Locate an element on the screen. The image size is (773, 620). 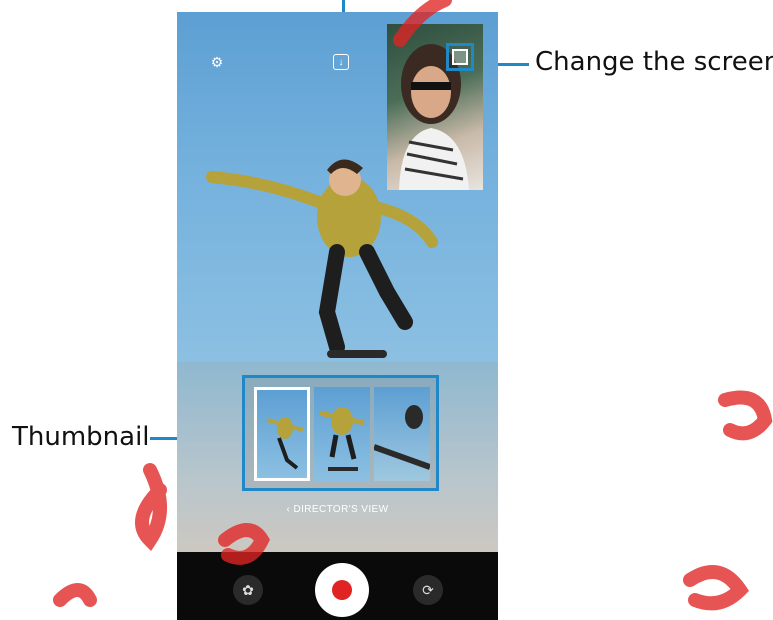
thumbnail-3-image is located at coordinates (402, 437).